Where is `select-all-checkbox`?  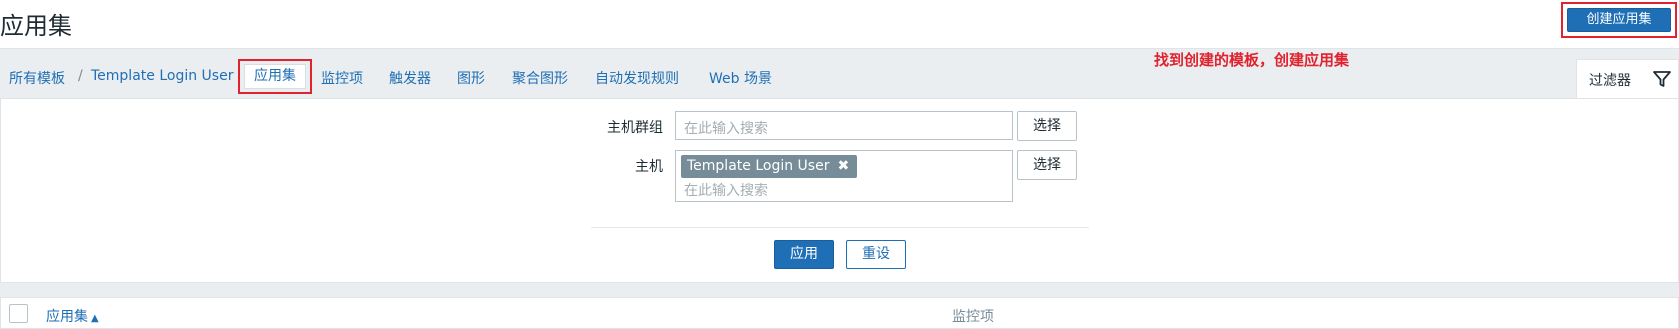
select-all-checkbox is located at coordinates (18, 313).